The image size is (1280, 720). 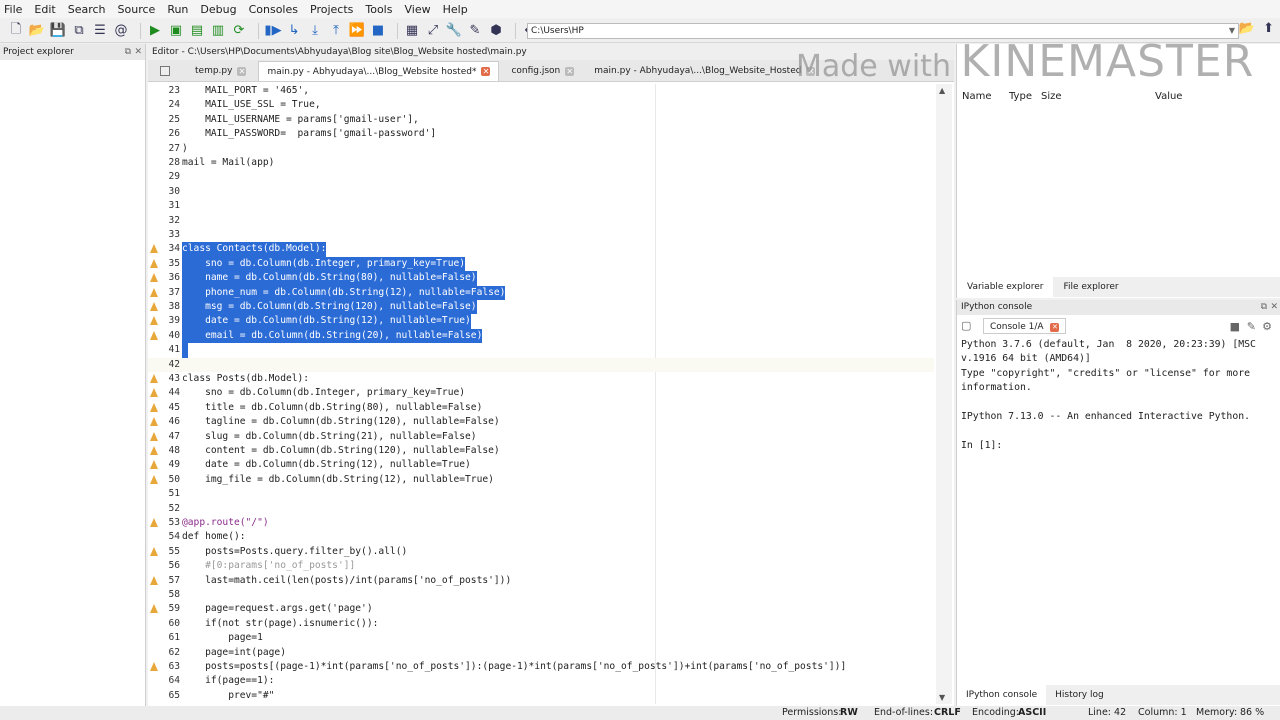 I want to click on tab-ipython-console: IPython console, so click(x=1002, y=695).